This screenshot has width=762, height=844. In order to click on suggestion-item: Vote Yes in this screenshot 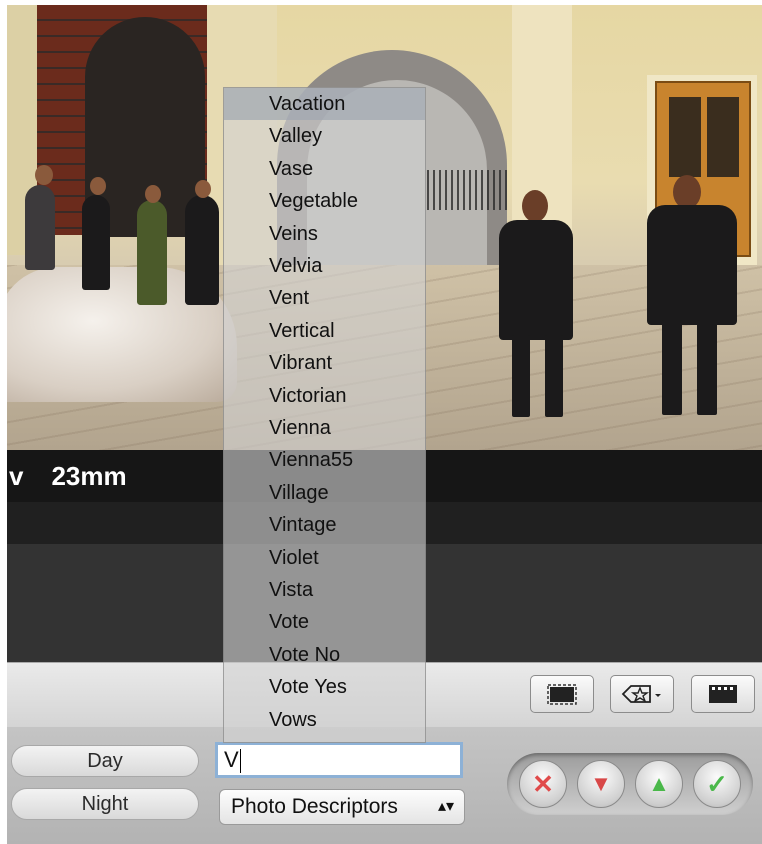, I will do `click(324, 687)`.